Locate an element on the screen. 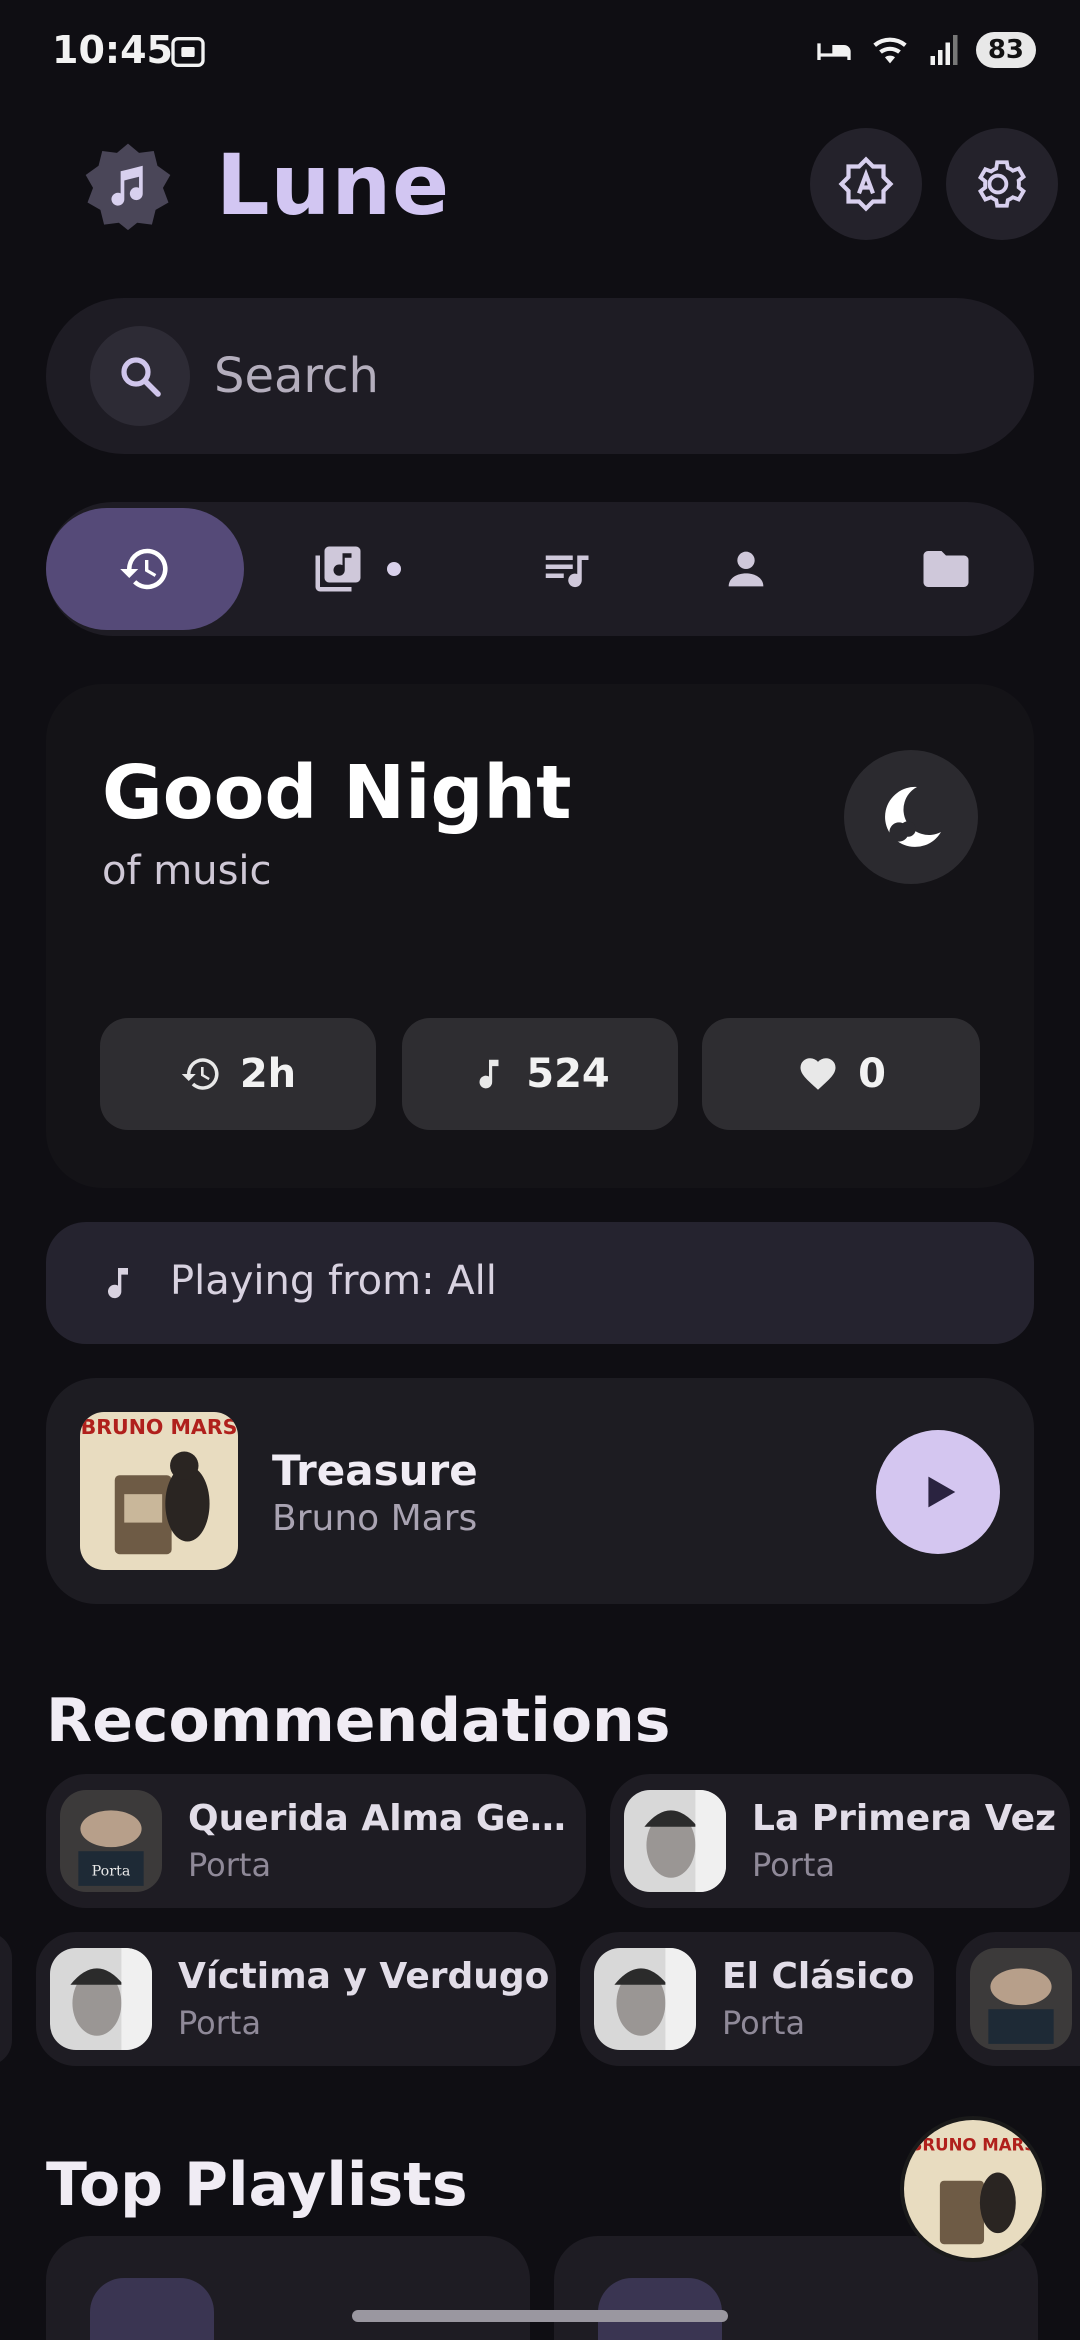 The image size is (1080, 2340). settings-button is located at coordinates (1002, 184).